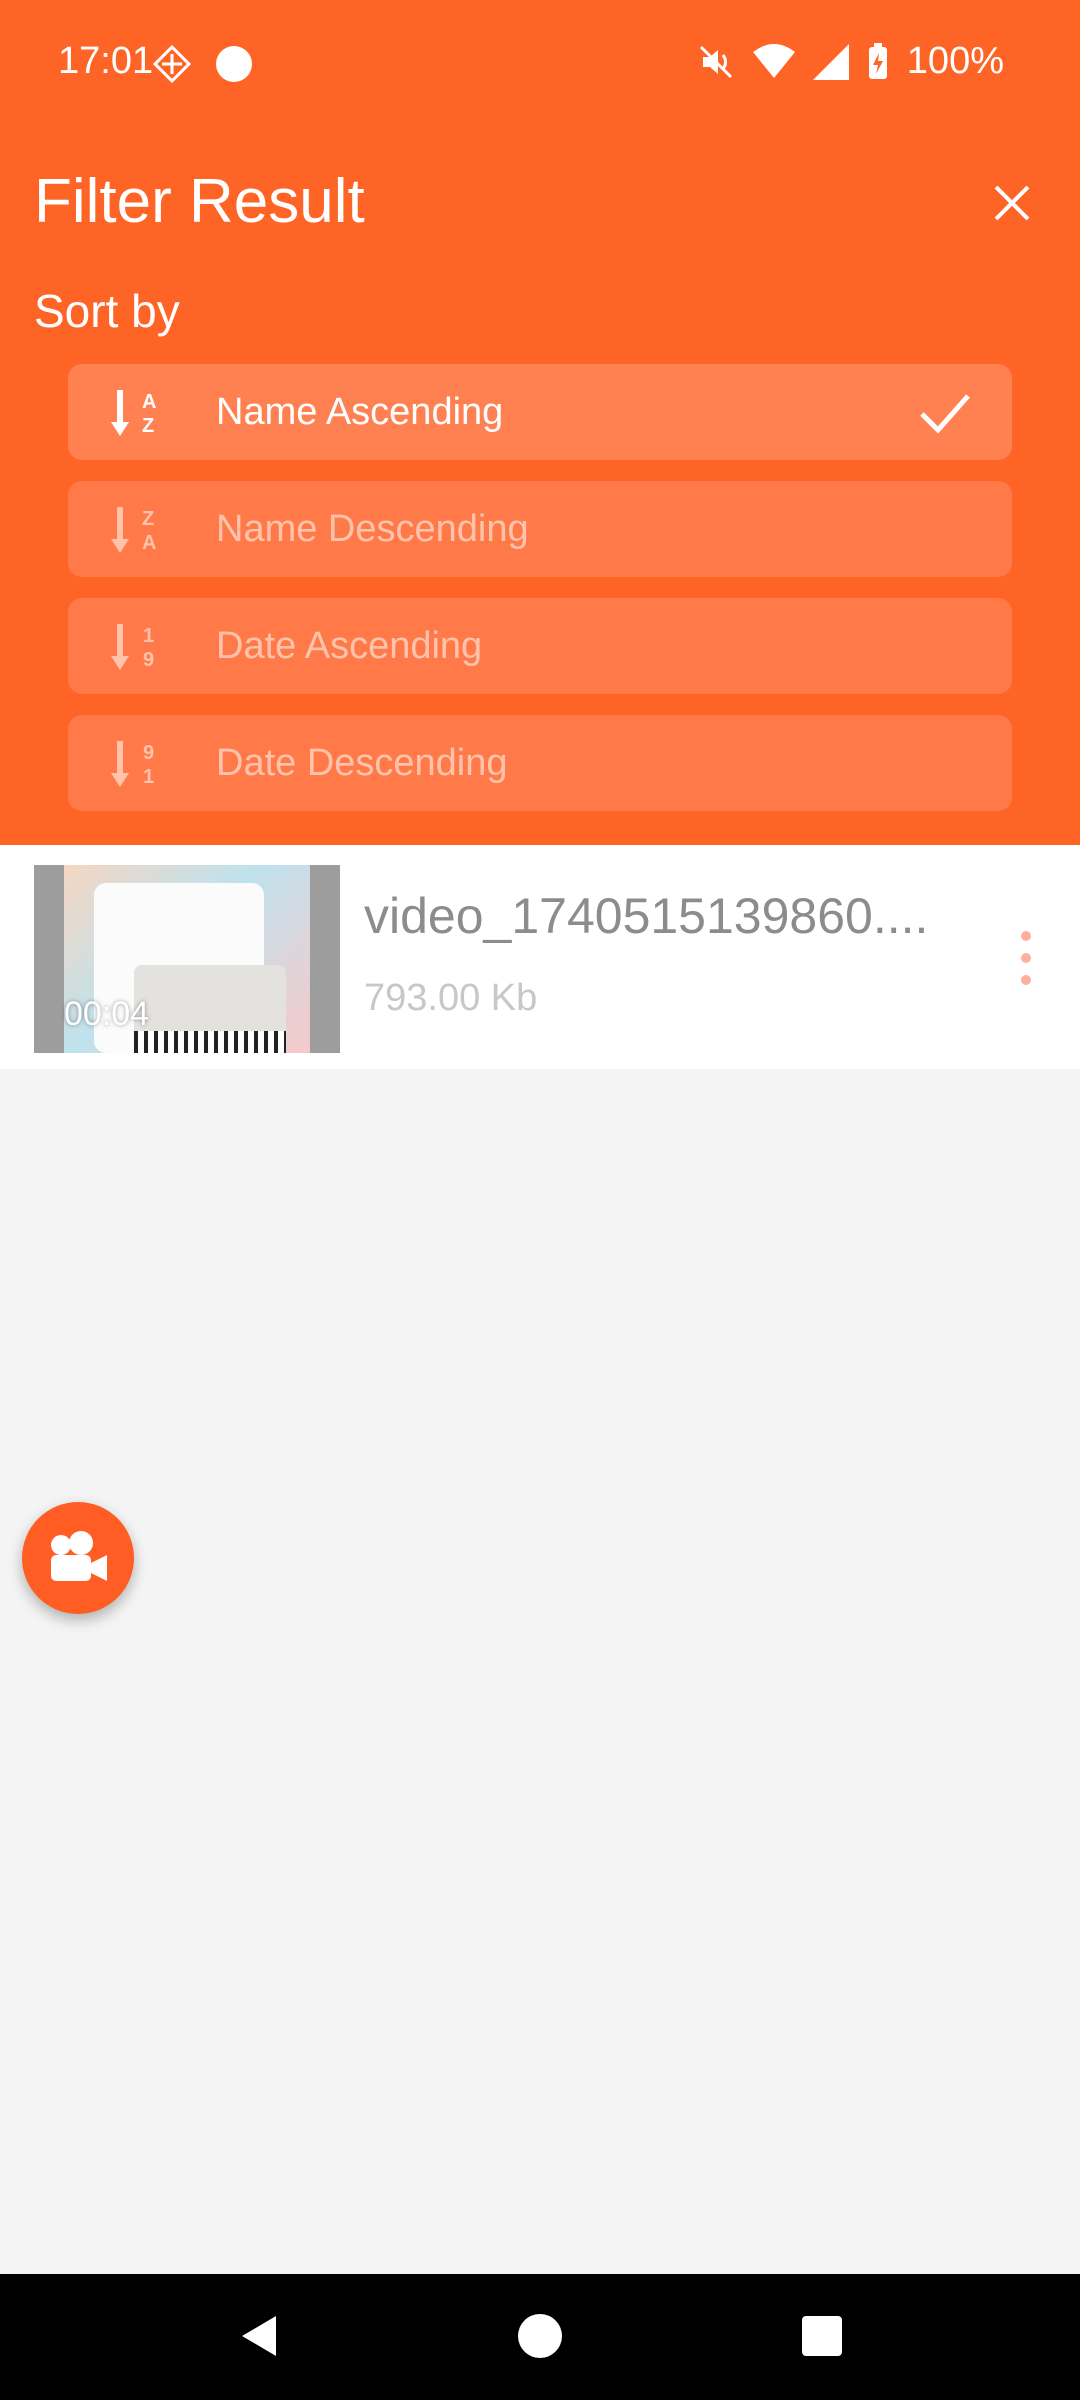 The width and height of the screenshot is (1080, 2400). Describe the element at coordinates (107, 311) in the screenshot. I see `sort-by-label: Sort by` at that location.